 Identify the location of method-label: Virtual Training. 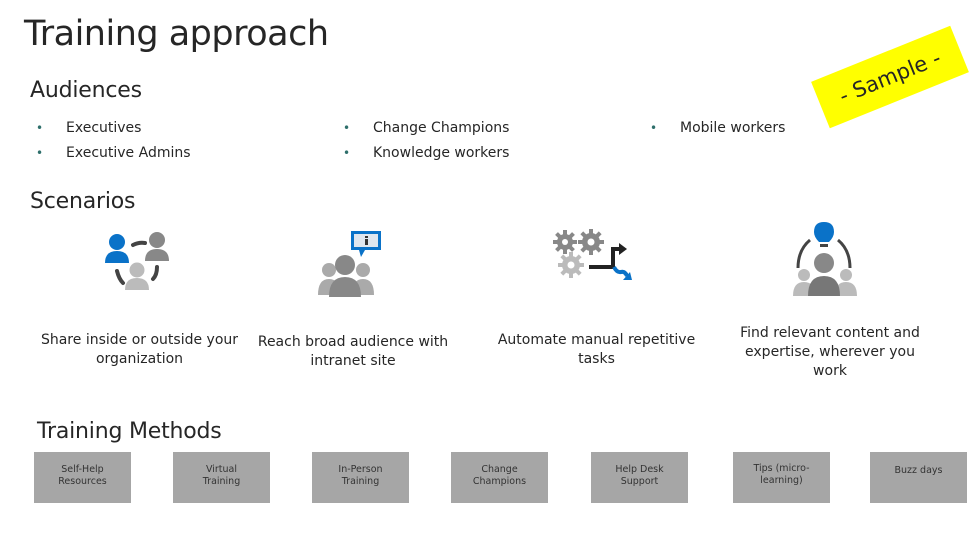
(221, 475).